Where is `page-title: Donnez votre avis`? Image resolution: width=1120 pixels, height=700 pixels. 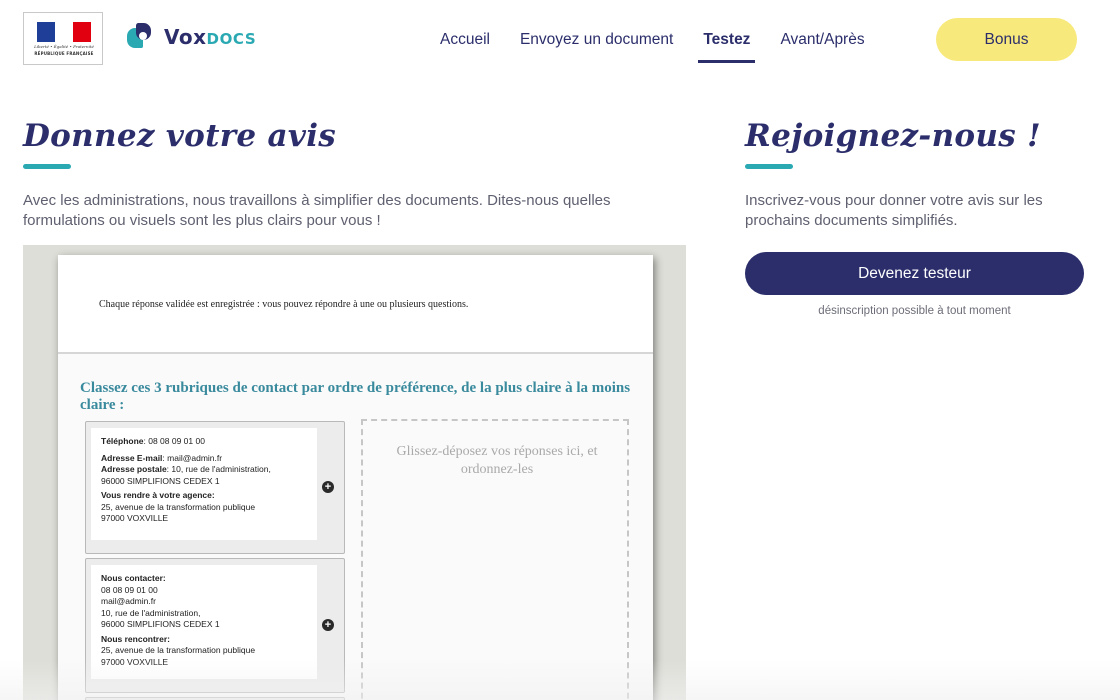
page-title: Donnez votre avis is located at coordinates (180, 136).